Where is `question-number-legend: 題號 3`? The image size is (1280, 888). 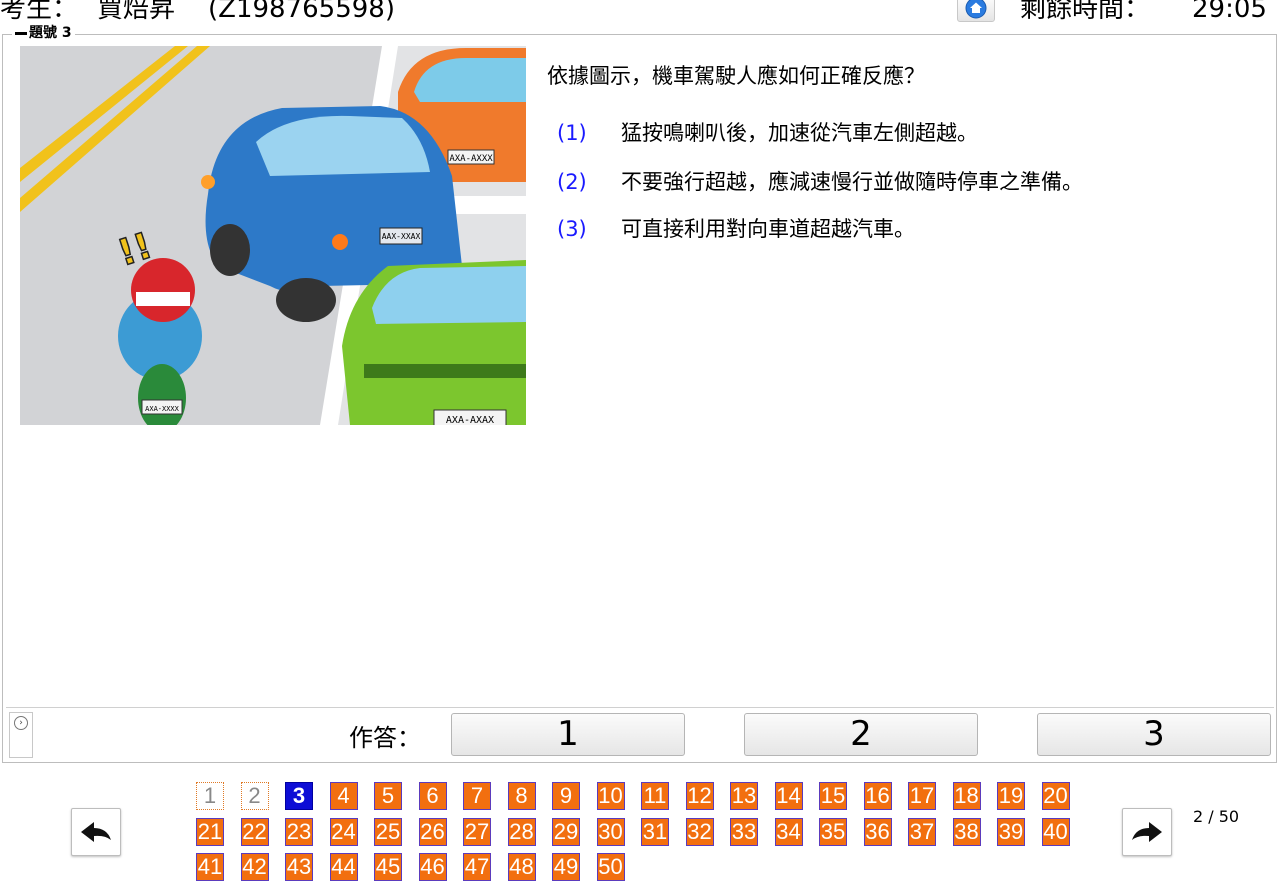
question-number-legend: 題號 3 is located at coordinates (43, 33).